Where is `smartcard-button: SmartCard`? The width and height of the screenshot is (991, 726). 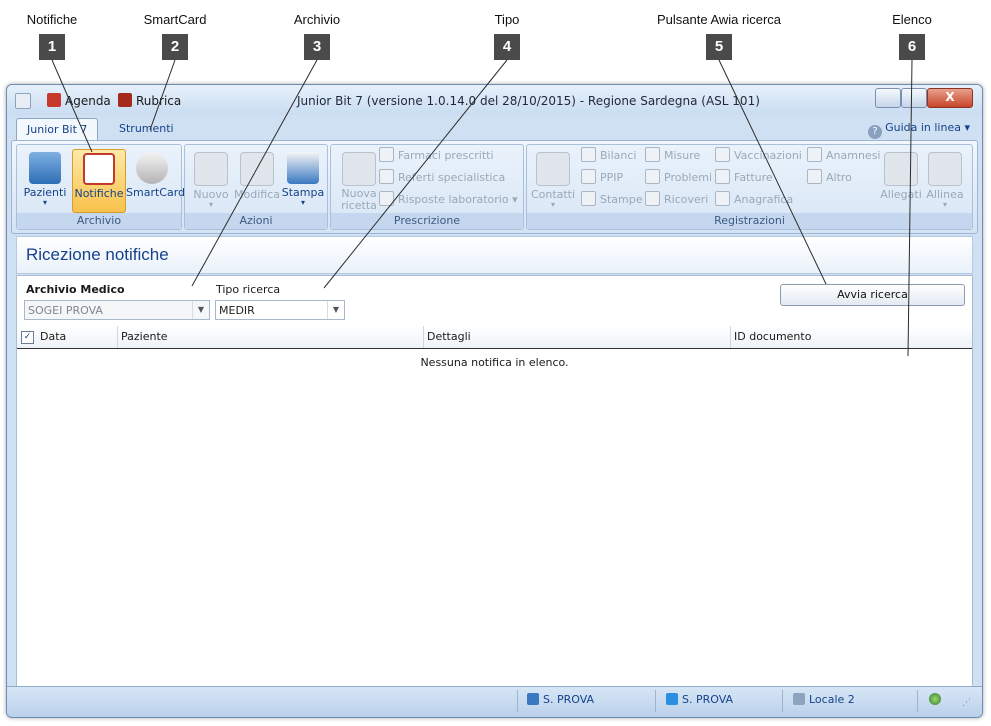
smartcard-button: SmartCard is located at coordinates (155, 180).